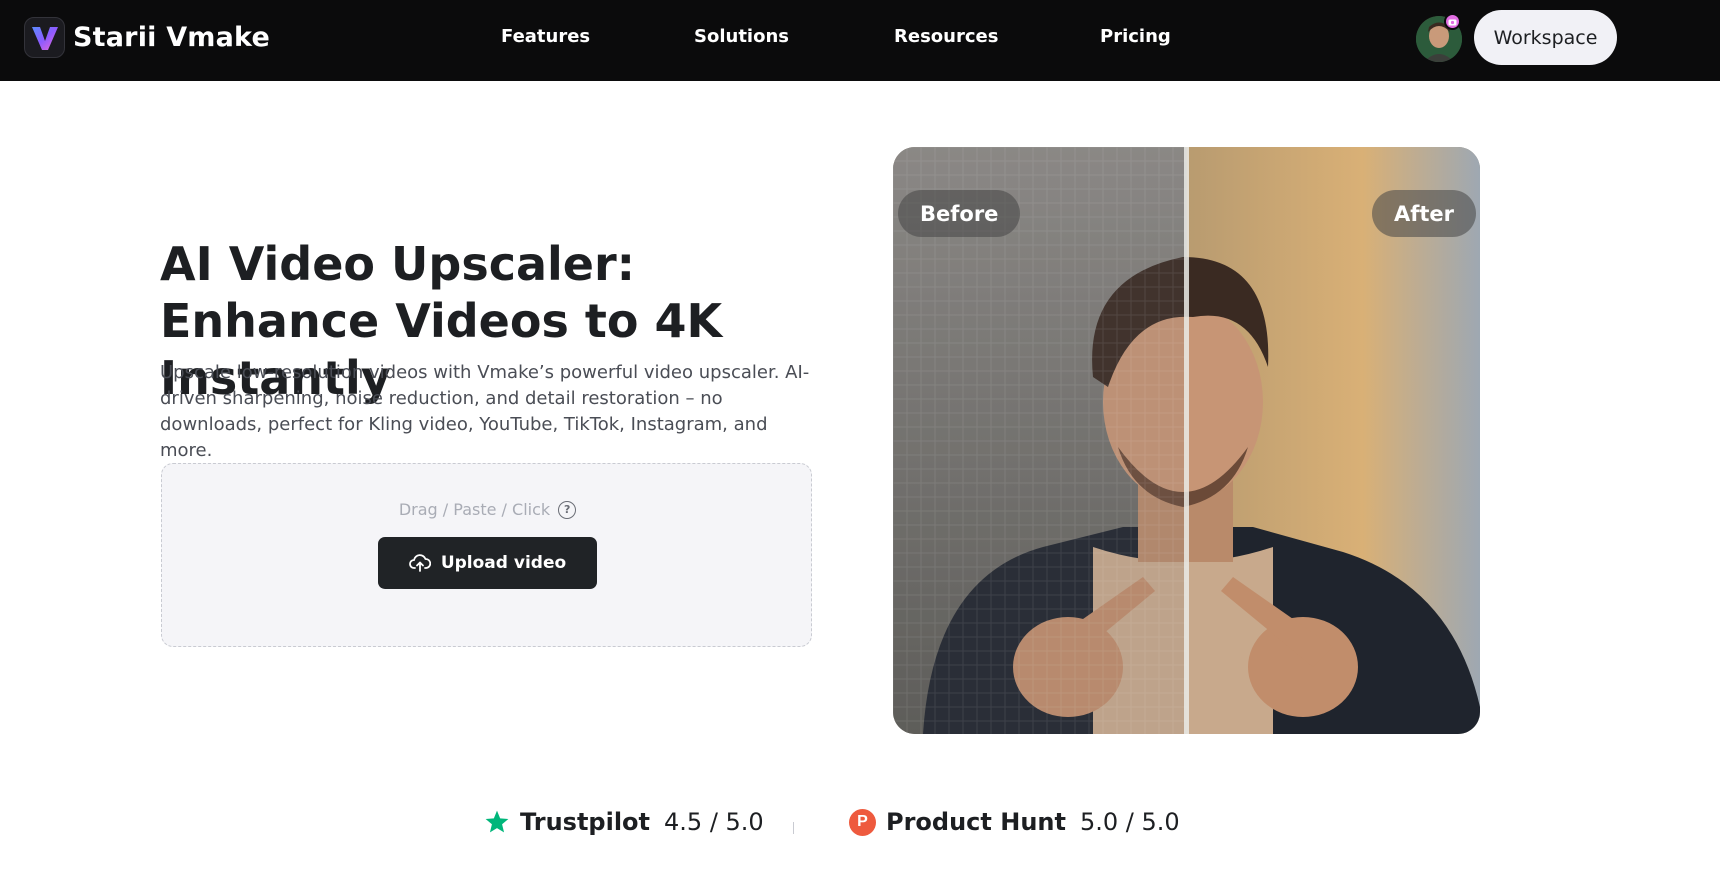 This screenshot has height=872, width=1720. I want to click on after-label: After, so click(1423, 213).